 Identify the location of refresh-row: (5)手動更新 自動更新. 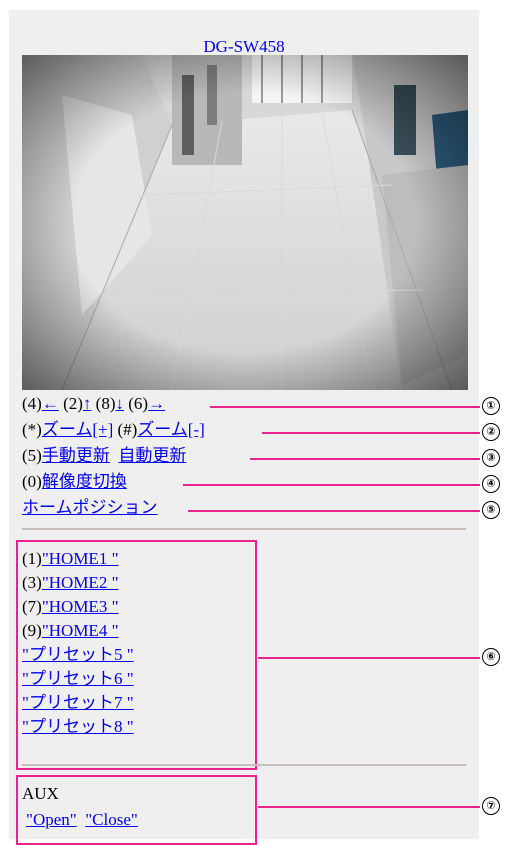
(104, 455).